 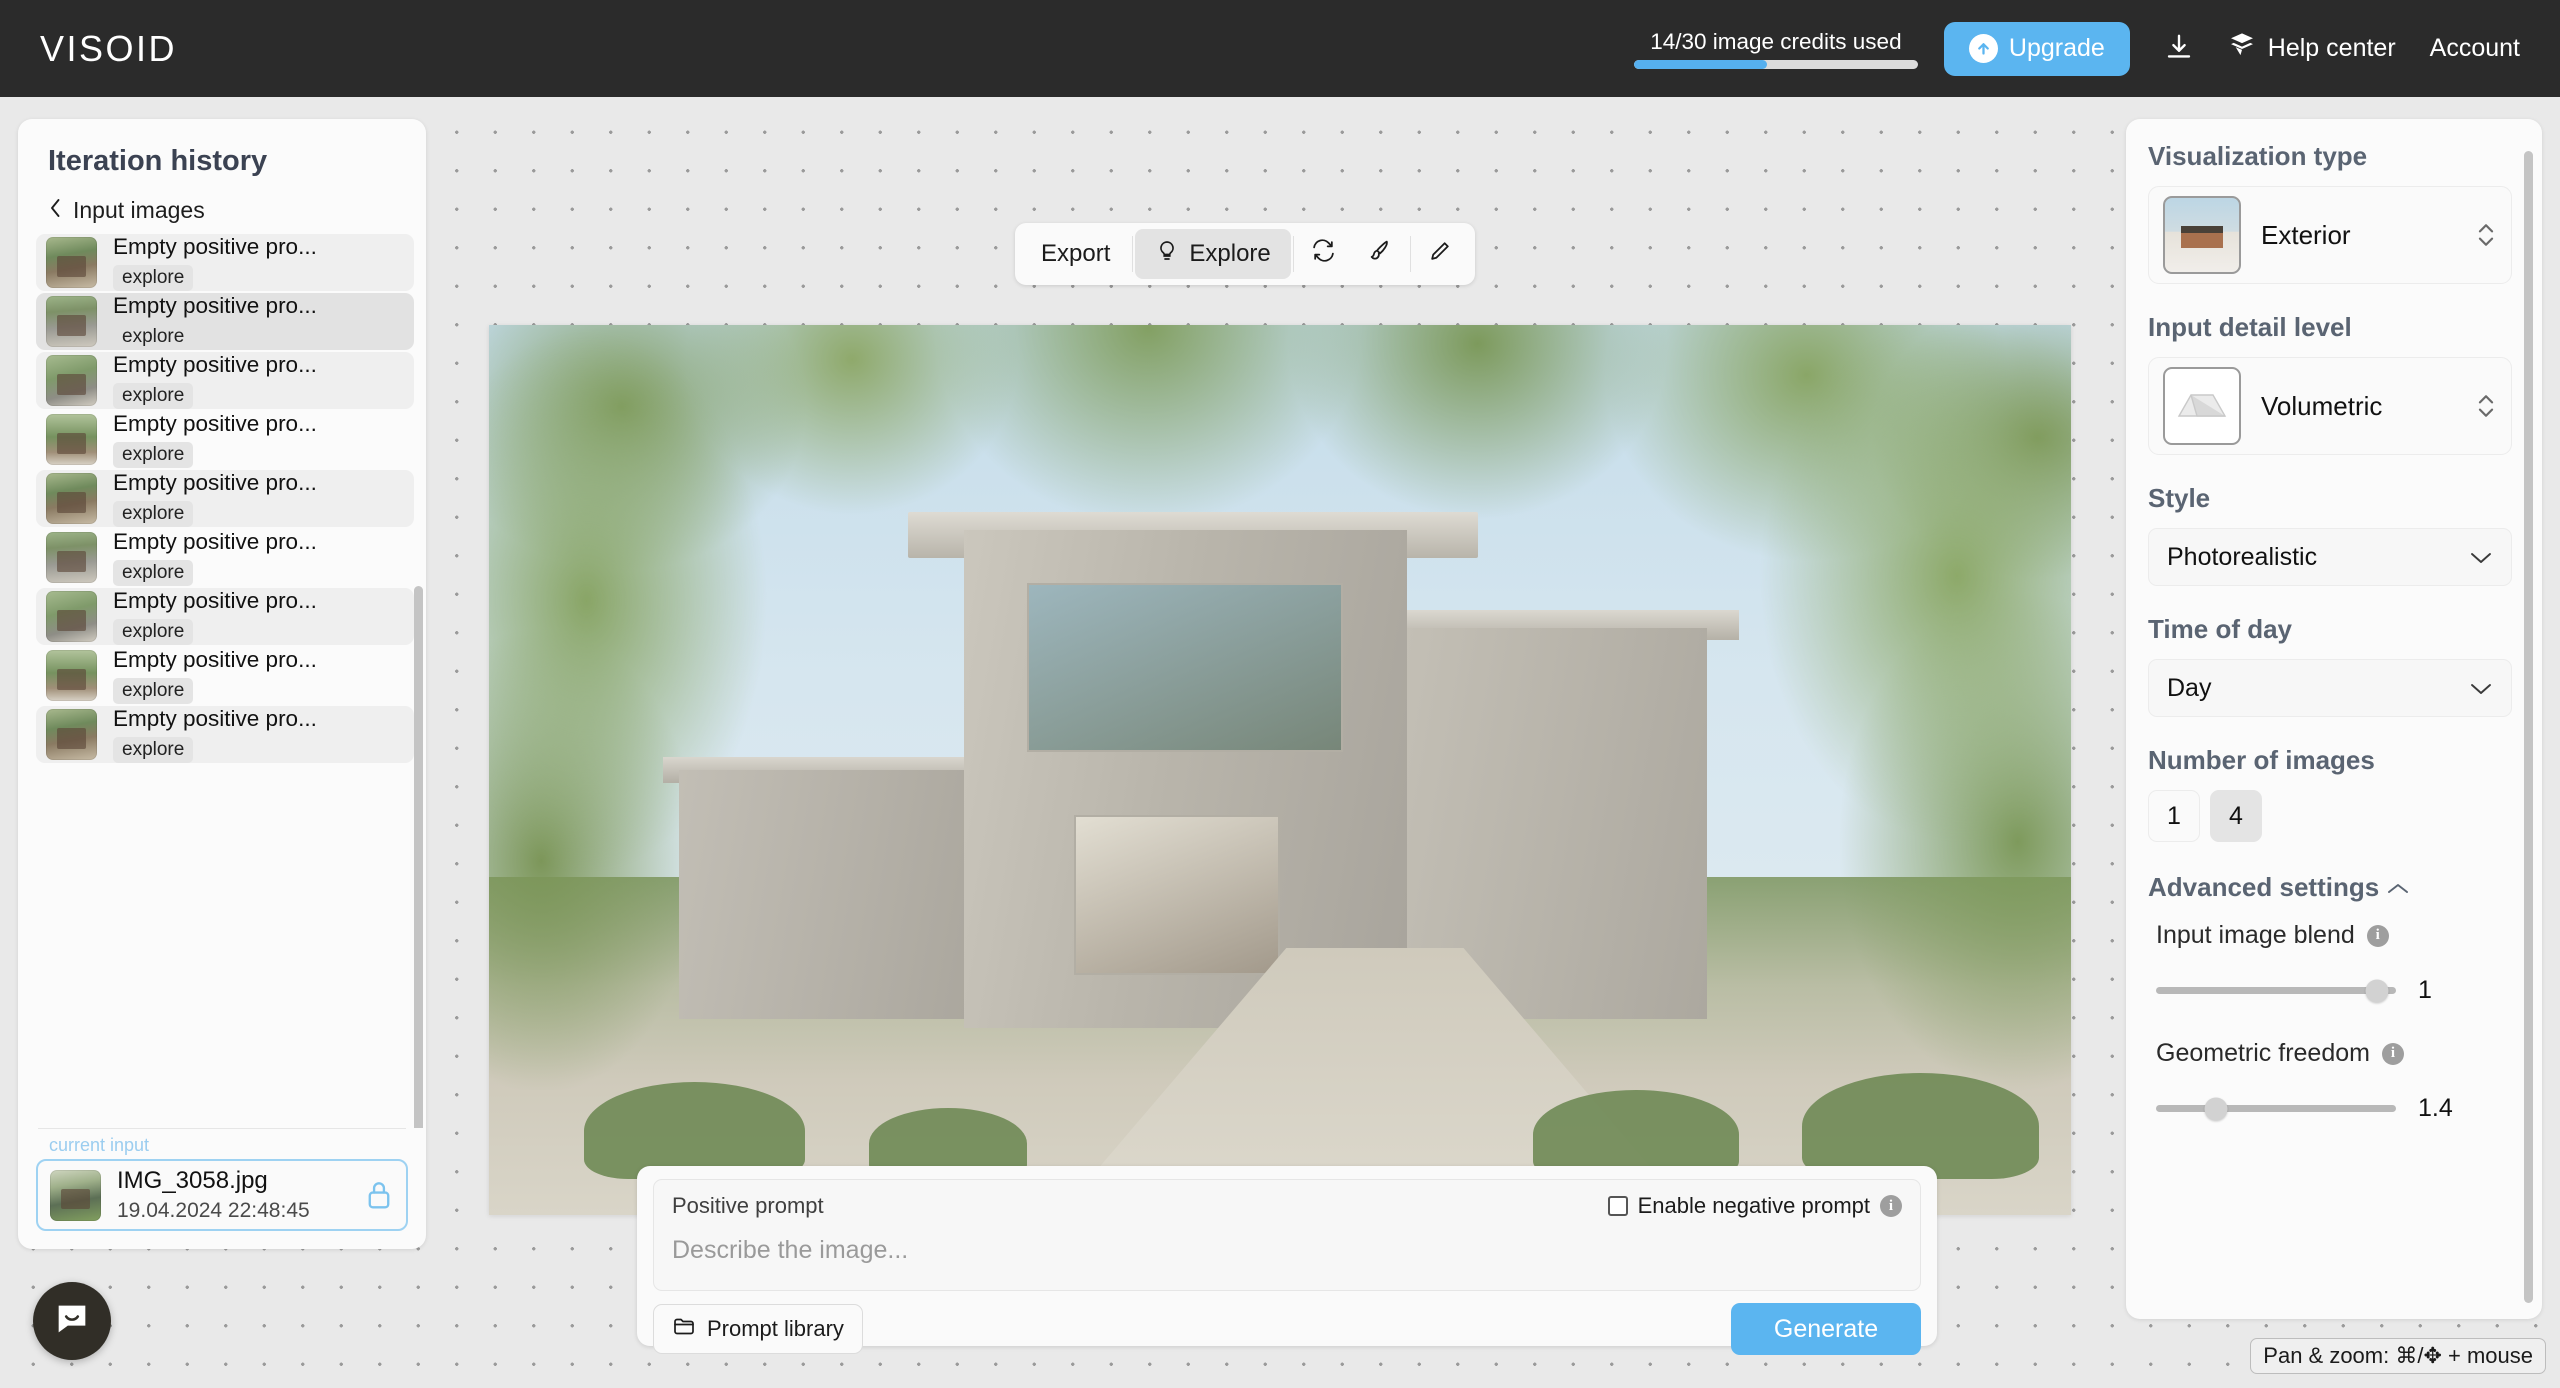 What do you see at coordinates (2435, 1108) in the screenshot?
I see `geometric-freedom-value: 1.4` at bounding box center [2435, 1108].